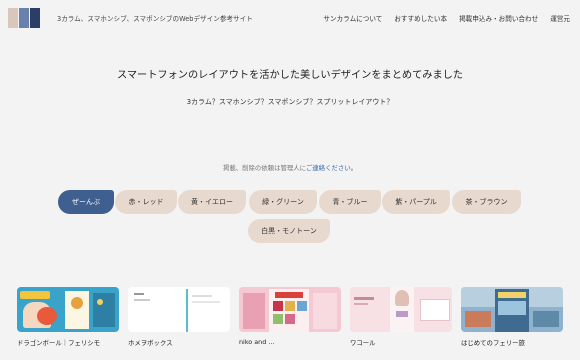  Describe the element at coordinates (264, 168) in the screenshot. I see `notice-text: 掲載、削除の依頼は管理人に` at that location.